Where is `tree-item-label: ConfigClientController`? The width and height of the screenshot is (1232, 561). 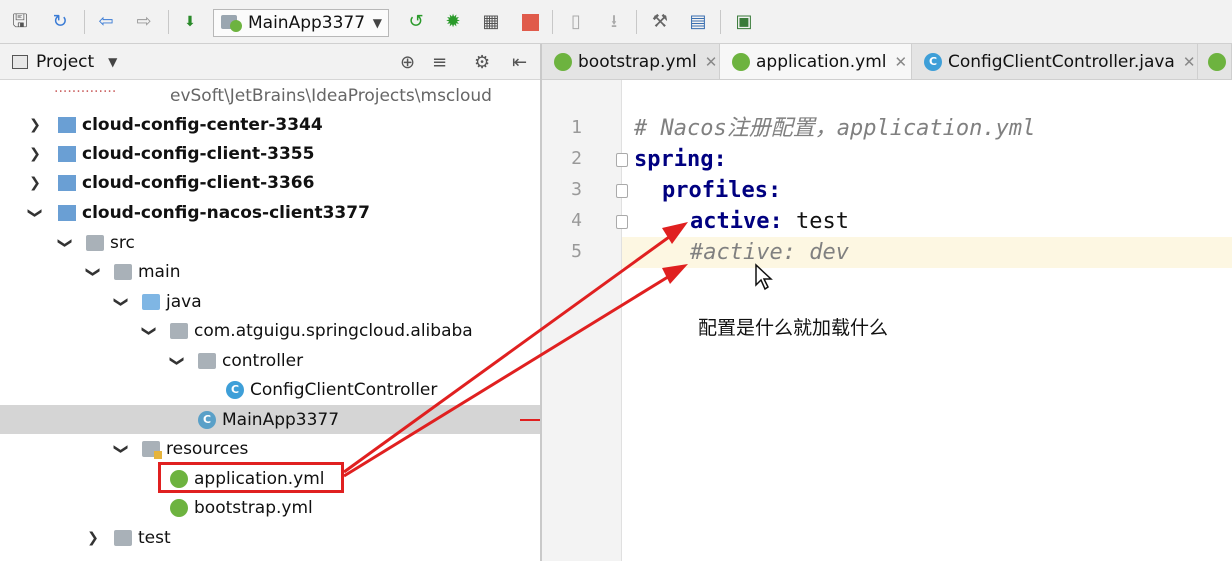
tree-item-label: ConfigClientController is located at coordinates (344, 389).